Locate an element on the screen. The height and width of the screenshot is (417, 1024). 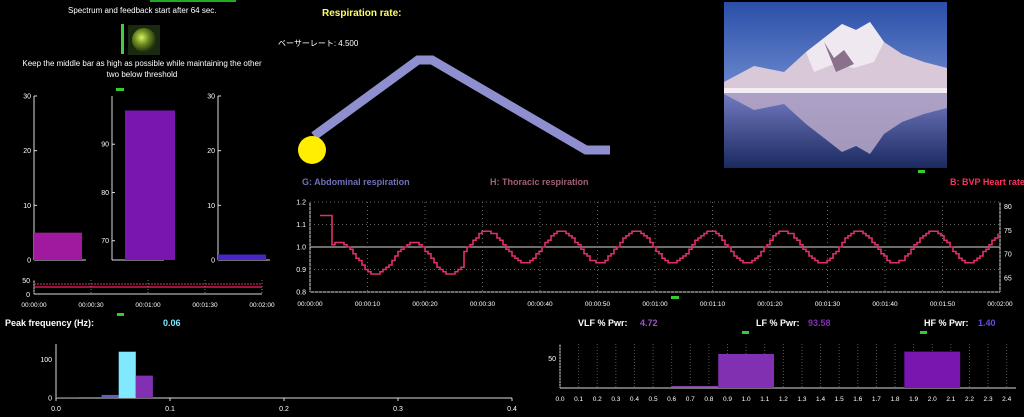
marker-hf is located at coordinates (923, 332).